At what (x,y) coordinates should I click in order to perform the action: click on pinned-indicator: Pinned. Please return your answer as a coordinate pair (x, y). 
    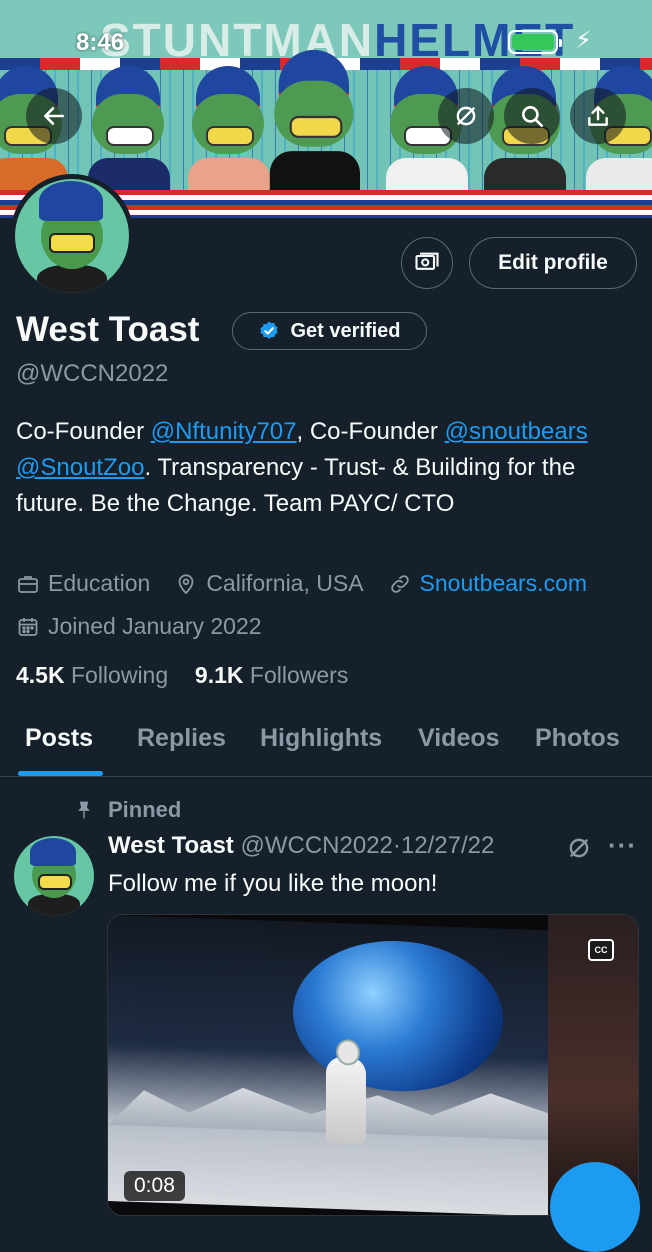
    Looking at the image, I should click on (127, 810).